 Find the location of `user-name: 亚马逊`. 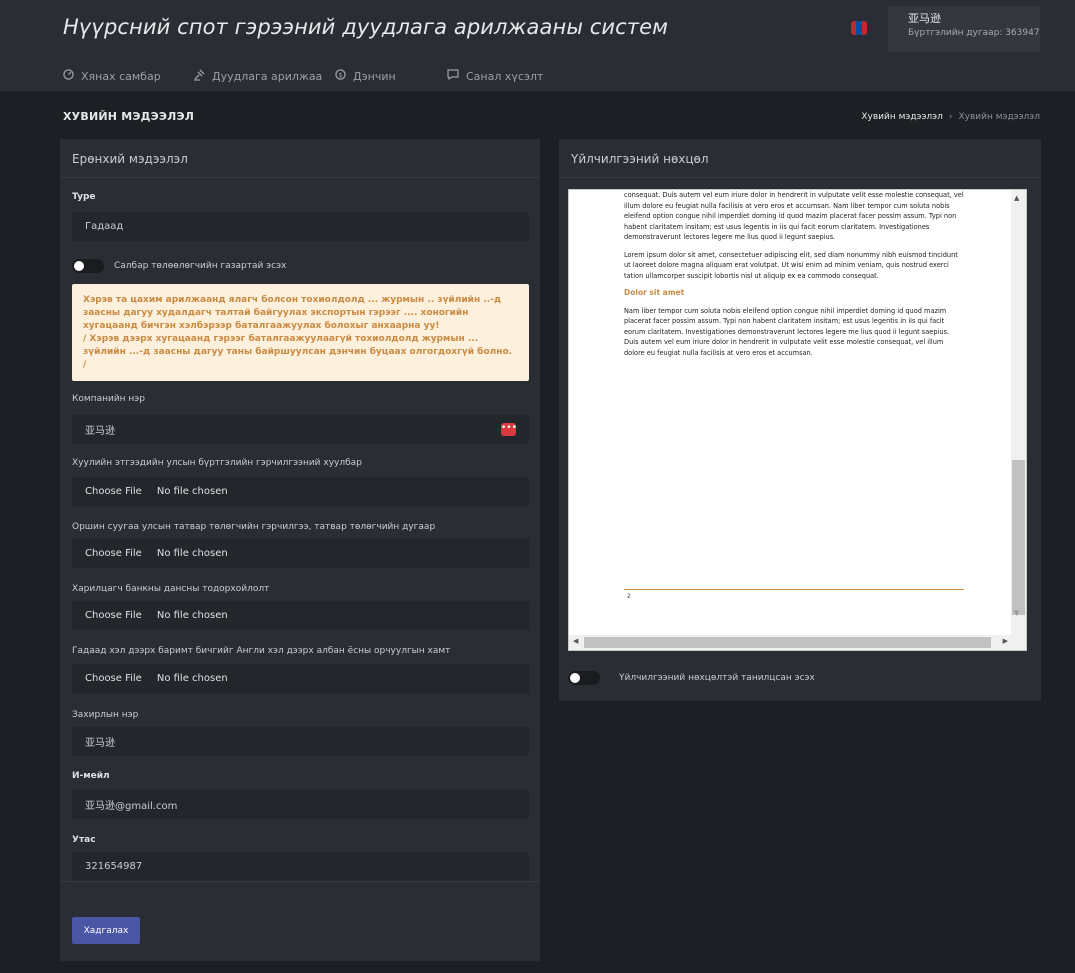

user-name: 亚马逊 is located at coordinates (924, 18).